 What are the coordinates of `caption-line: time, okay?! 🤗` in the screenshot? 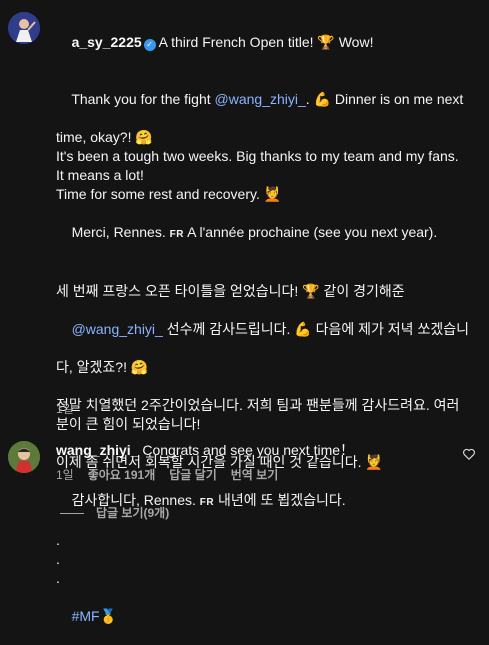 It's located at (104, 137).